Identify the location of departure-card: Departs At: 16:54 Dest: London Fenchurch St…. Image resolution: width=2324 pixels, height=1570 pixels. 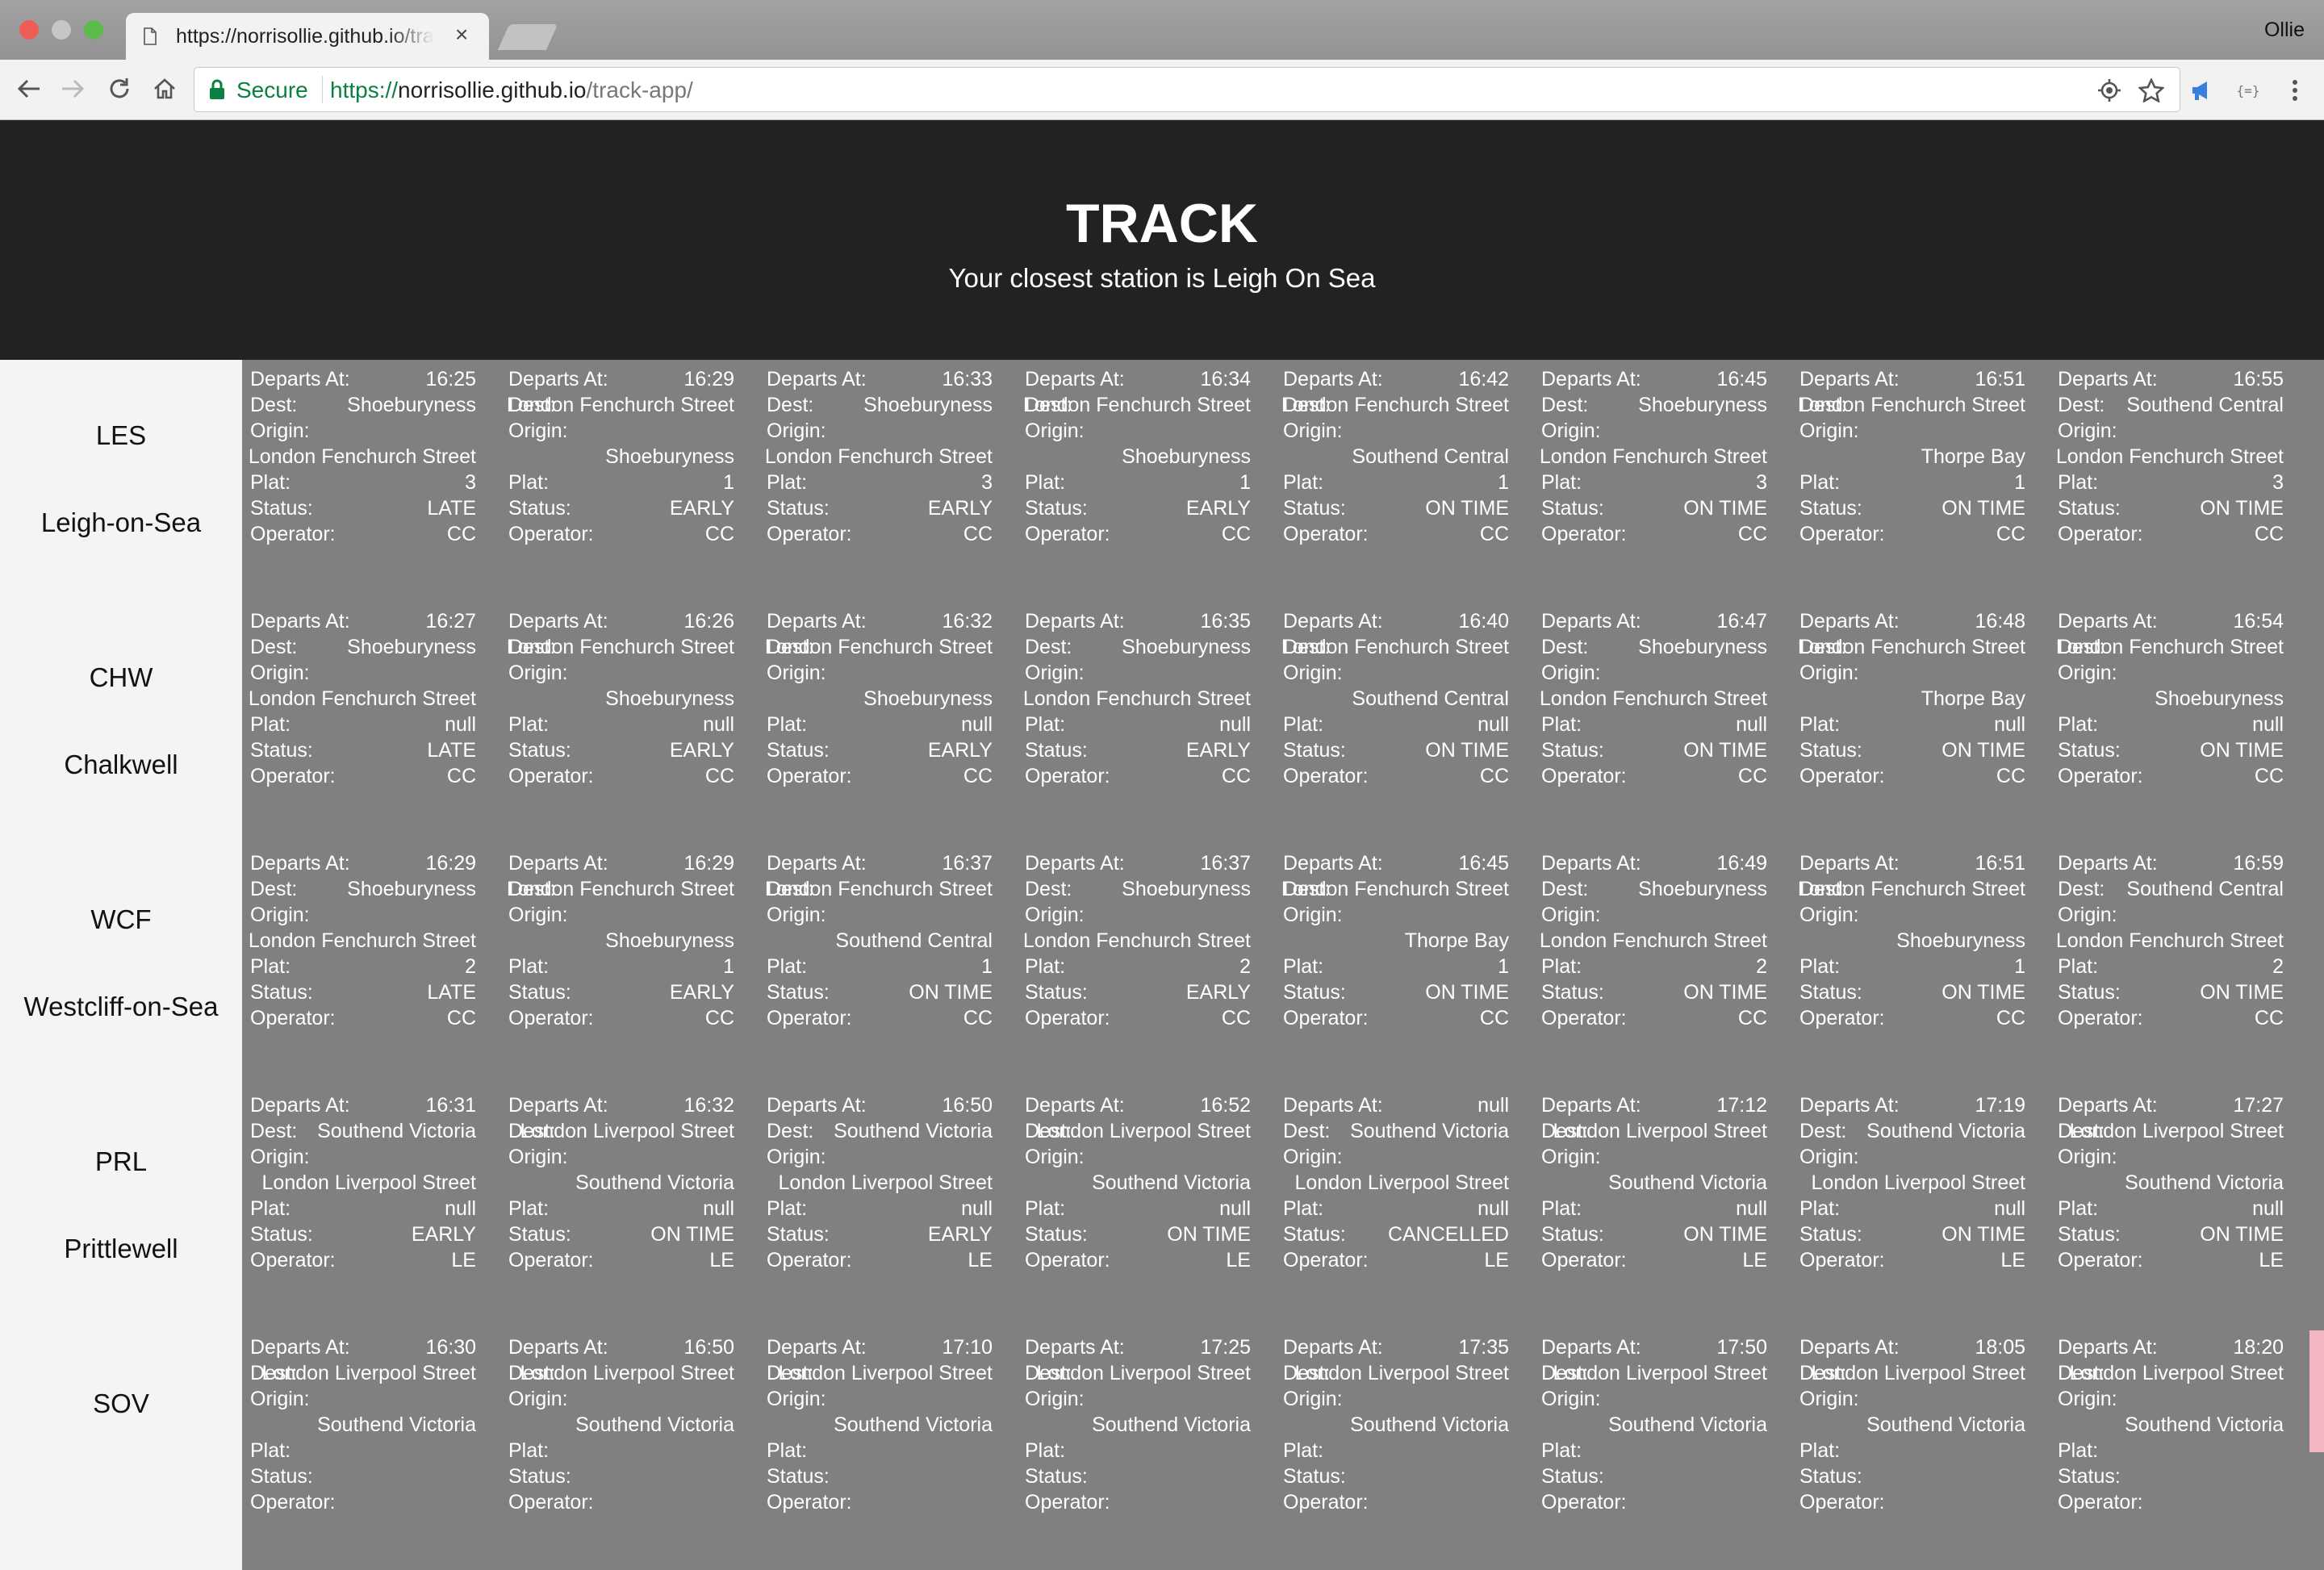
(2171, 711).